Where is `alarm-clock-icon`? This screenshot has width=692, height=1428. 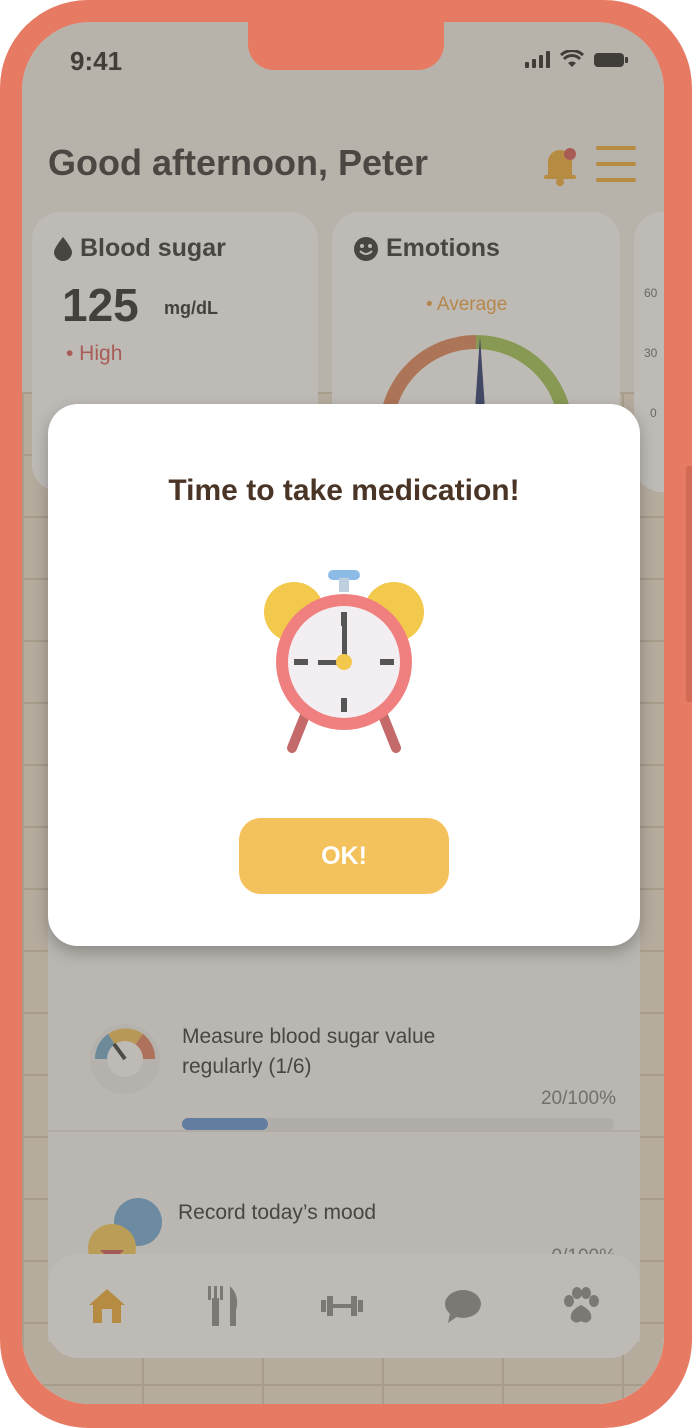 alarm-clock-icon is located at coordinates (344, 661).